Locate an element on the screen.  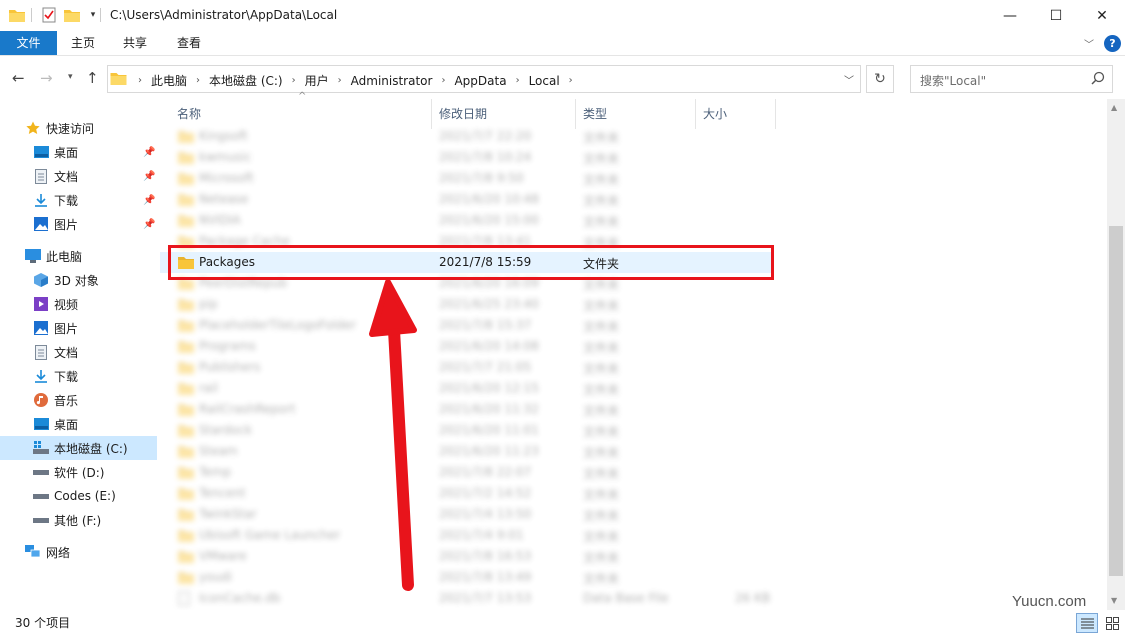
forward-arrow-icon: → is located at coordinates (46, 78).